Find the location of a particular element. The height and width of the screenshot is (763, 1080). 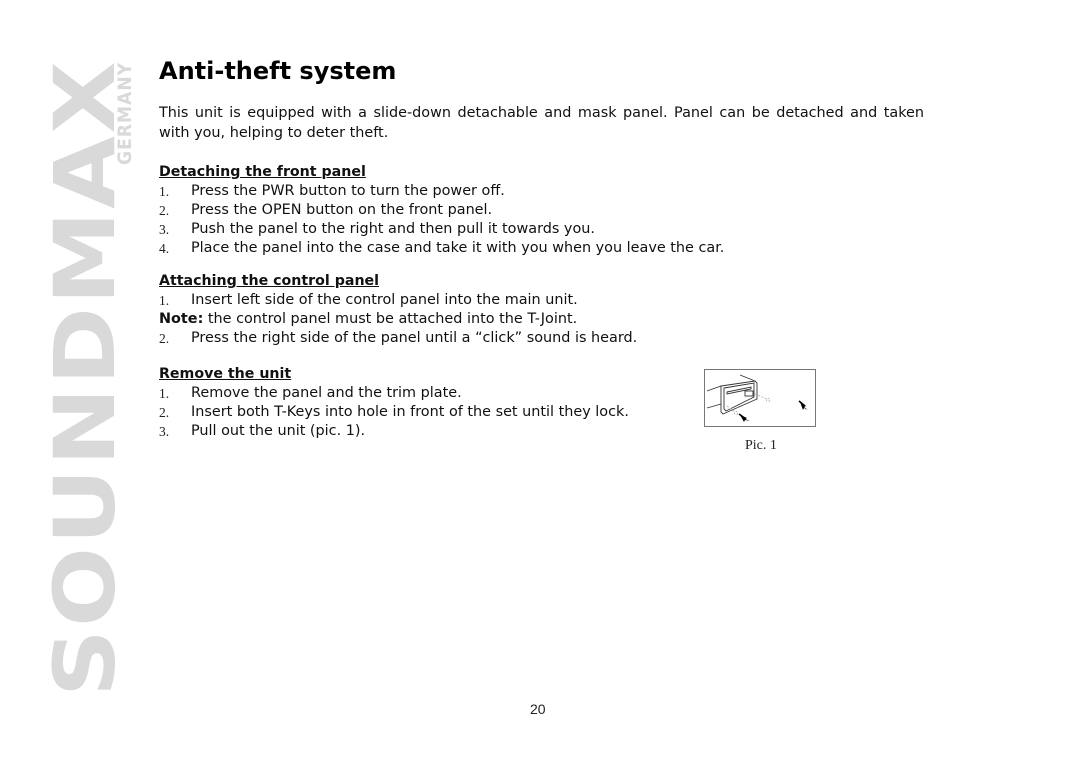

page-number: 20 is located at coordinates (538, 709).